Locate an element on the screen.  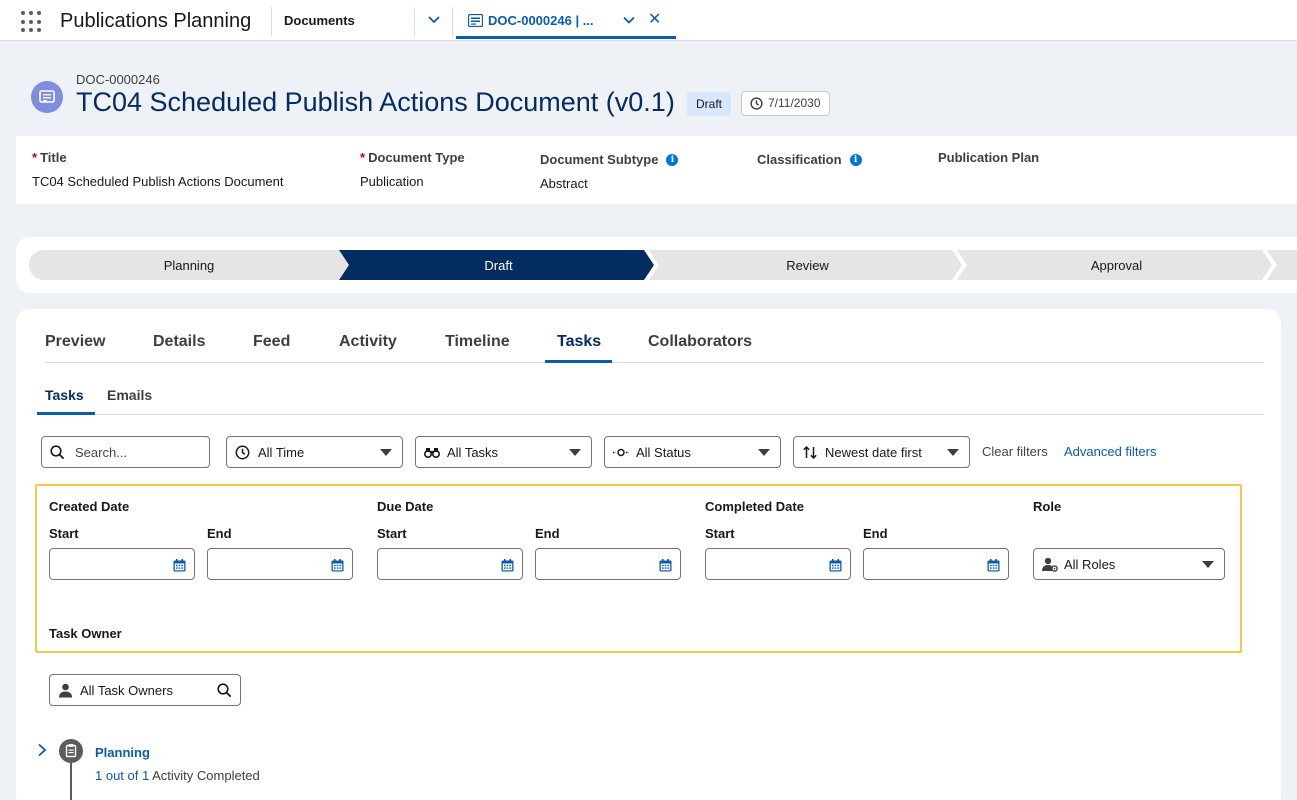
document-tab-icon is located at coordinates (475, 20).